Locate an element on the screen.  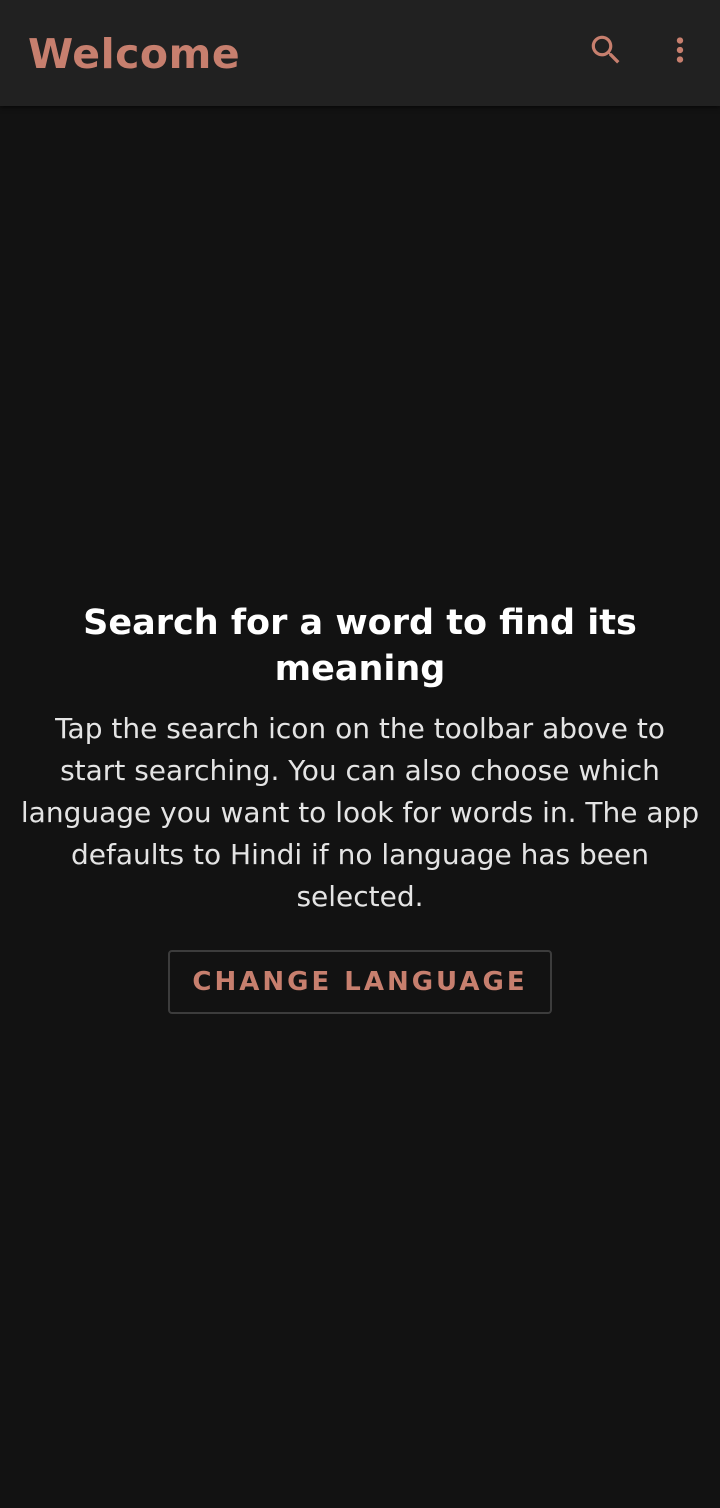
search-icon is located at coordinates (605, 49).